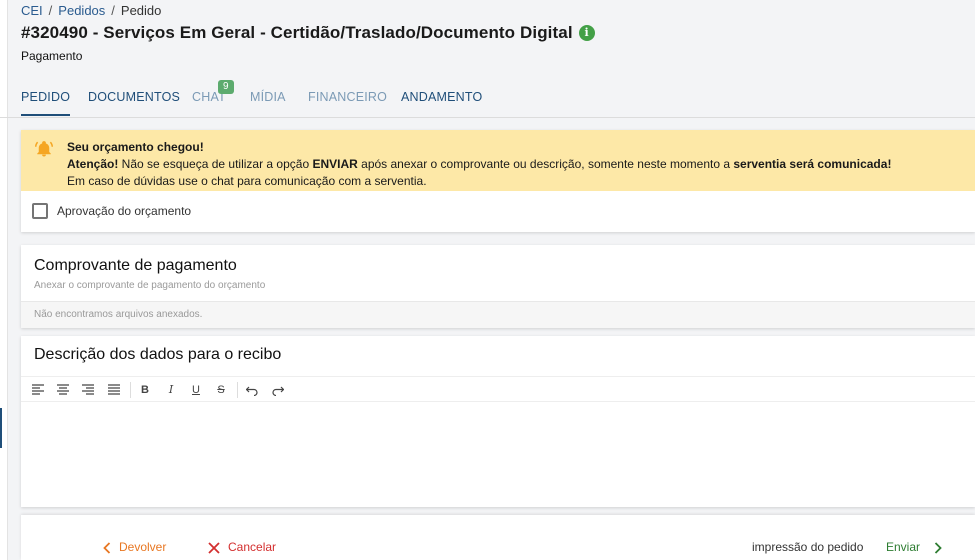  I want to click on description-title: Descrição dos dados para o recibo, so click(158, 354).